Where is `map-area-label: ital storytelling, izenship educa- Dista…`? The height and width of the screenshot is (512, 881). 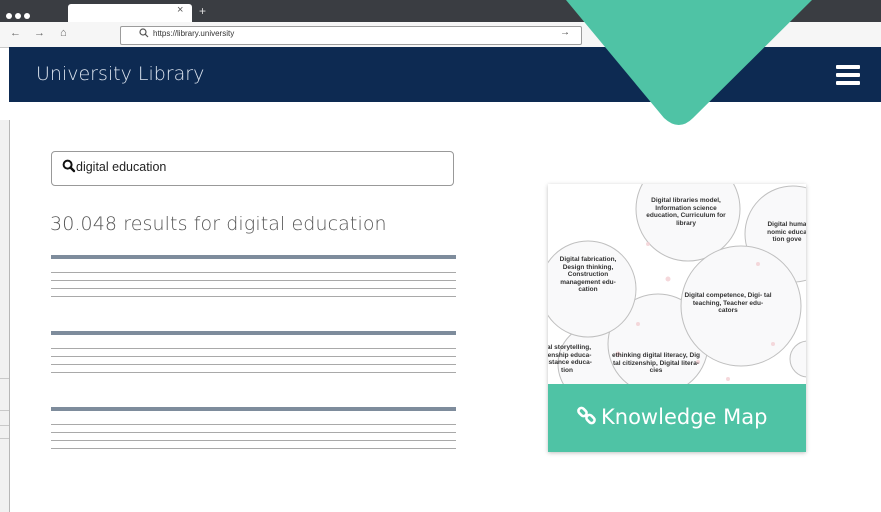 map-area-label: ital storytelling, izenship educa- Dista… is located at coordinates (570, 359).